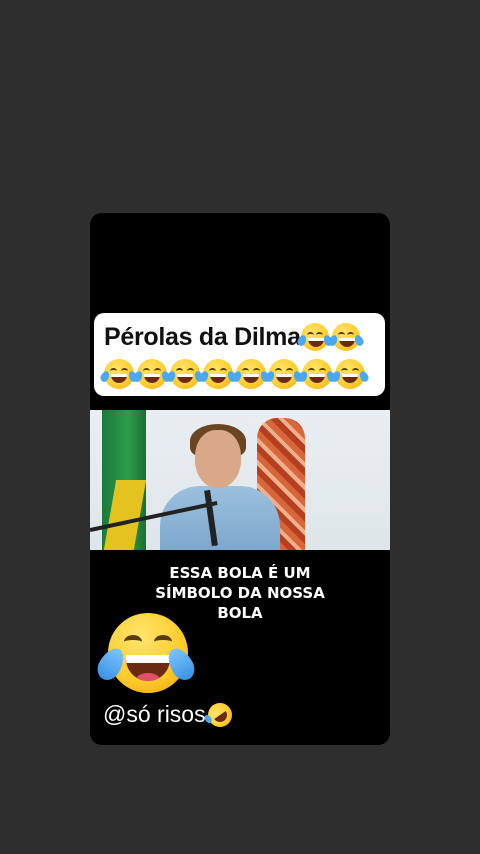 This screenshot has width=480, height=854. I want to click on title-banner: Pérolas da Dilma, so click(239, 354).